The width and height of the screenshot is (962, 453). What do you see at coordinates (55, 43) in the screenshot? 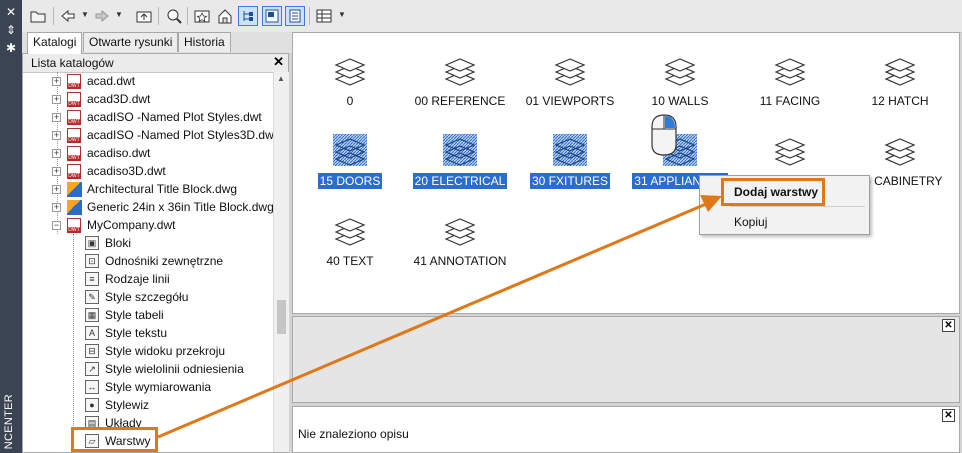
I see `tab-katalogi: Katalogi` at bounding box center [55, 43].